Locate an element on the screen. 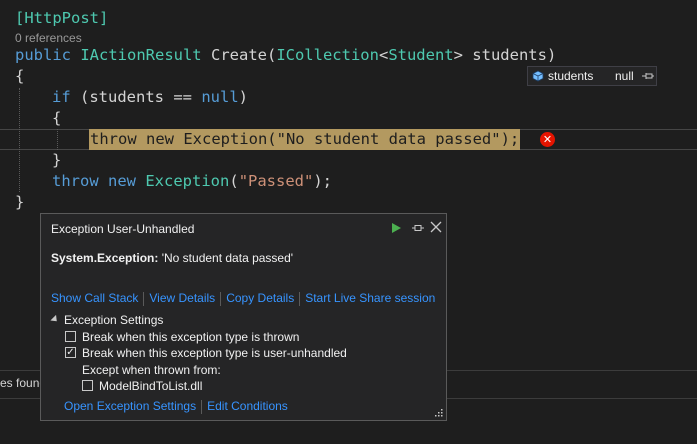 The height and width of the screenshot is (444, 697). edit-conditions-link: Edit Conditions is located at coordinates (247, 406).